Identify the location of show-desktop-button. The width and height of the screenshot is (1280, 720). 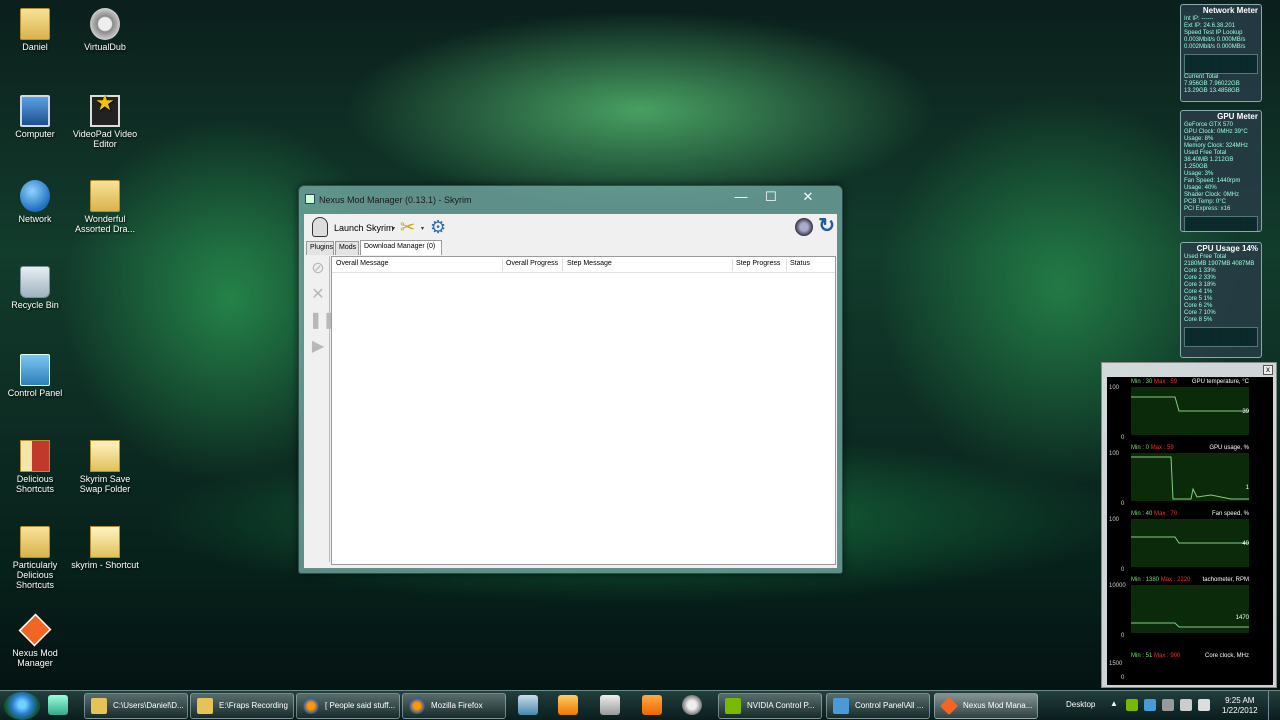
(1274, 705).